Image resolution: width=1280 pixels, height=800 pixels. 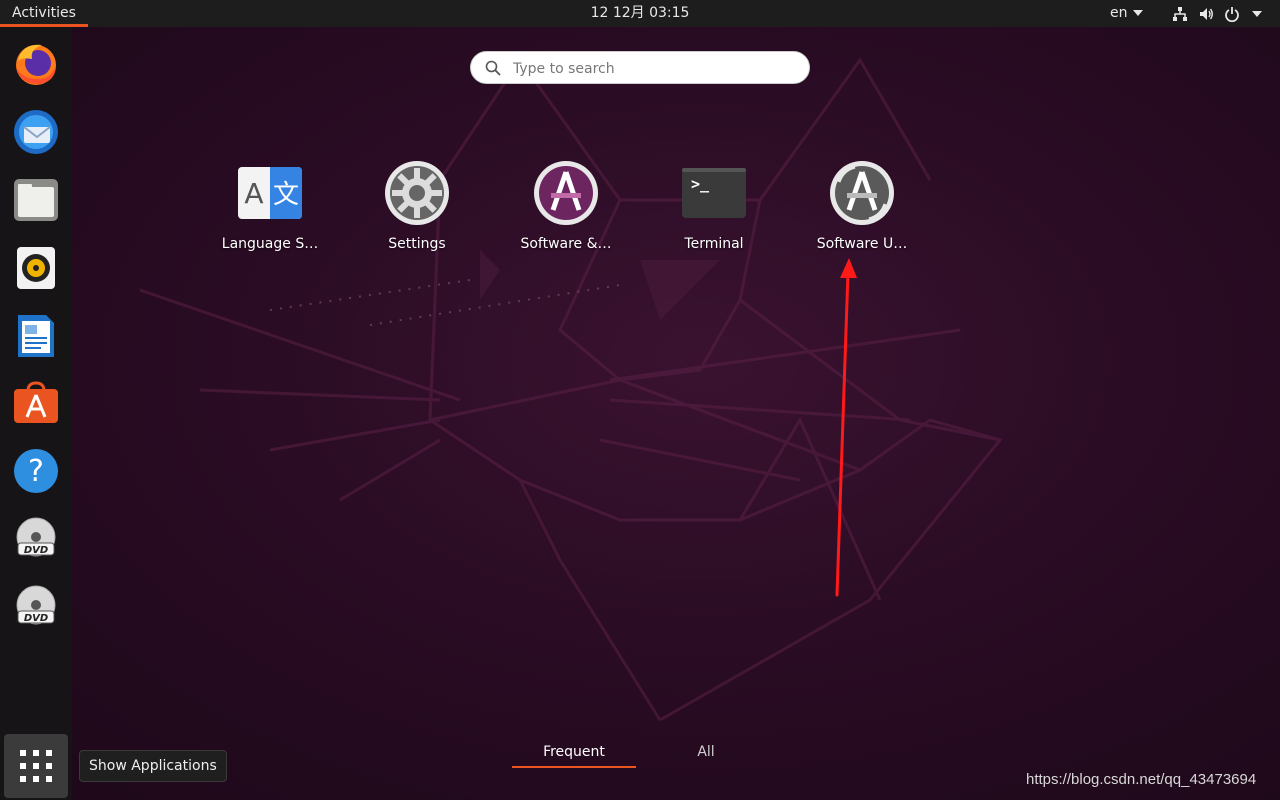 I want to click on dock-item-help: ?, so click(x=36, y=471).